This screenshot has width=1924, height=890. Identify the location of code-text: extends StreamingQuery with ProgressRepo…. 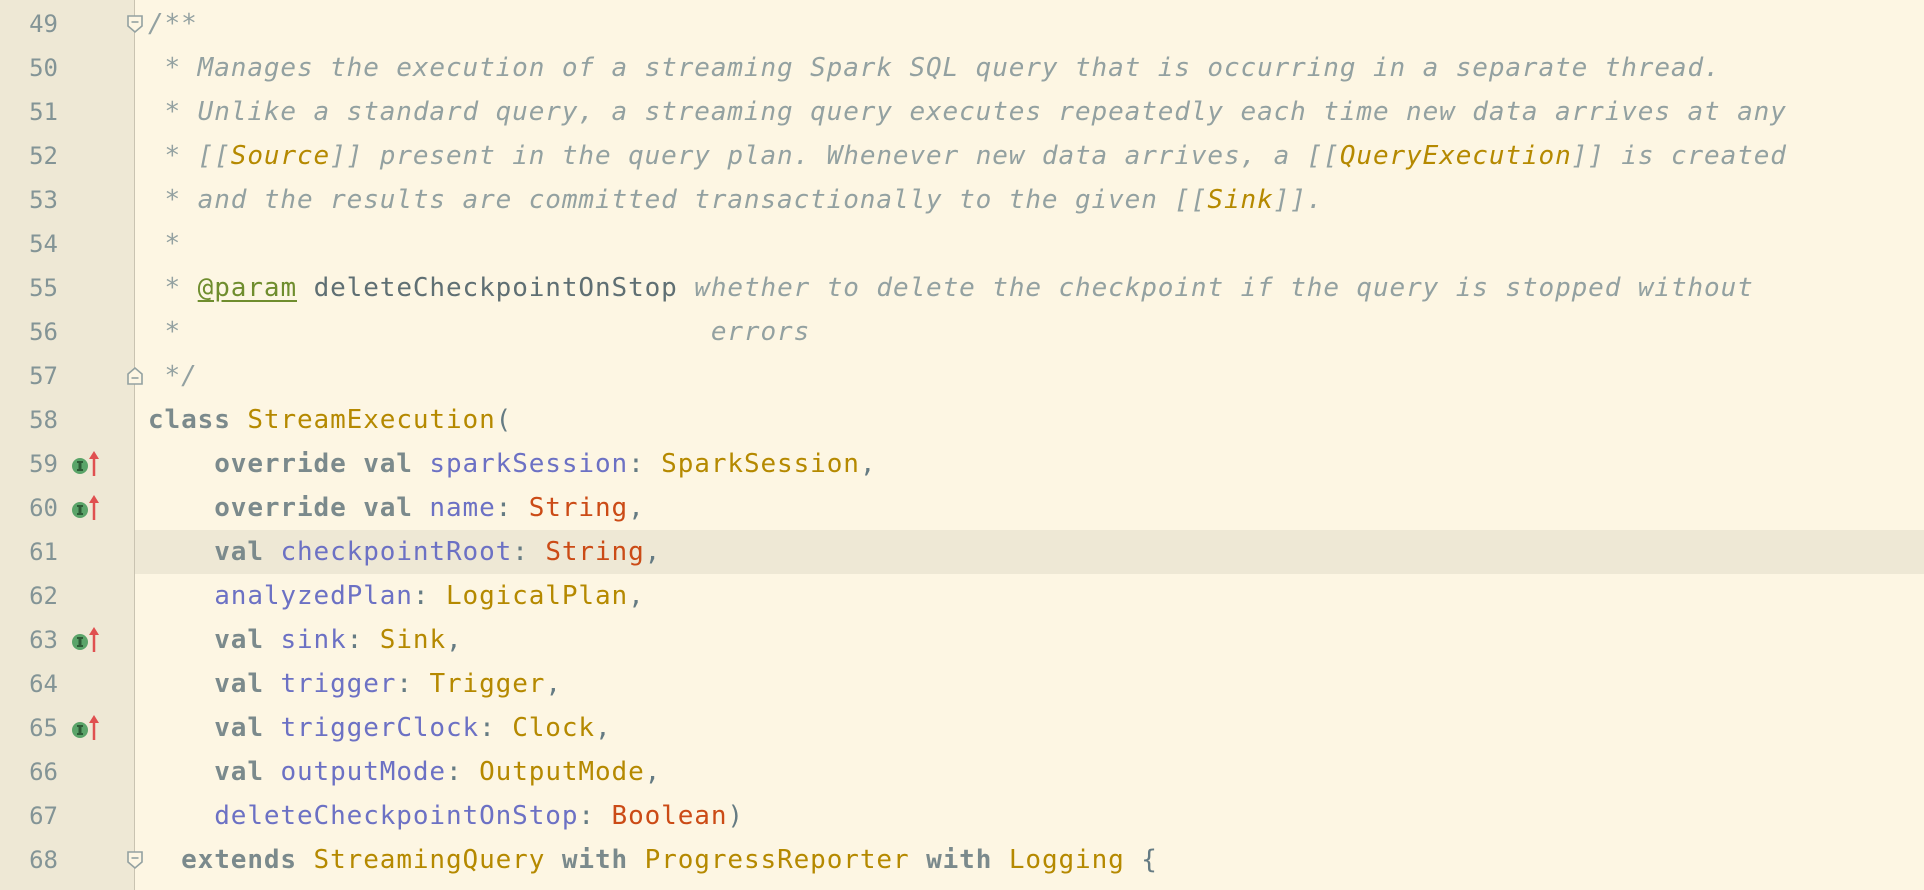
(653, 860).